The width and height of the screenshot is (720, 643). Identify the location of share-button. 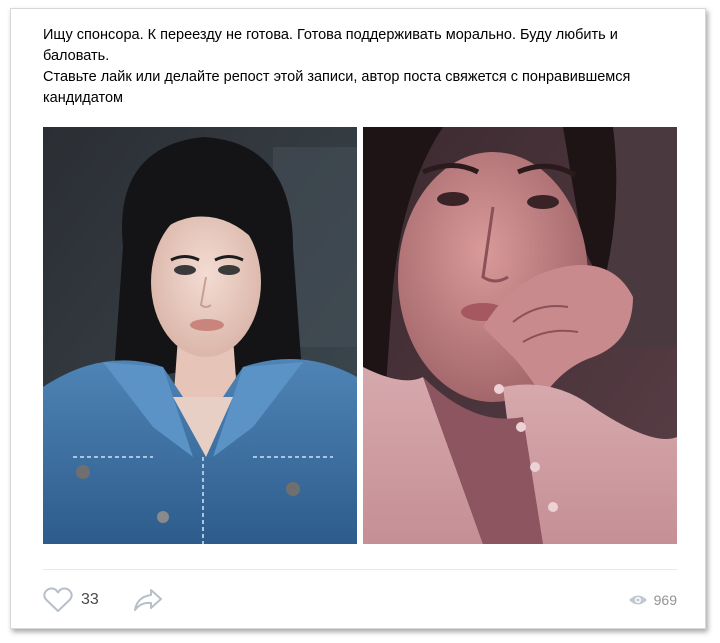
(148, 600).